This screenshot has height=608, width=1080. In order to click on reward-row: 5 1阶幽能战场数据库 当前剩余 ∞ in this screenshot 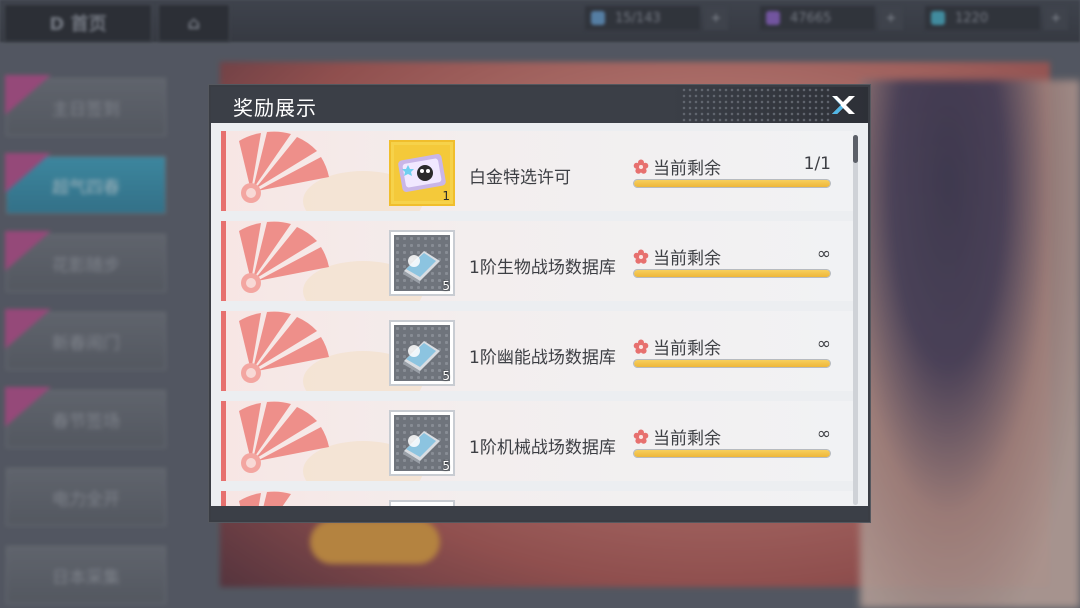, I will do `click(537, 351)`.